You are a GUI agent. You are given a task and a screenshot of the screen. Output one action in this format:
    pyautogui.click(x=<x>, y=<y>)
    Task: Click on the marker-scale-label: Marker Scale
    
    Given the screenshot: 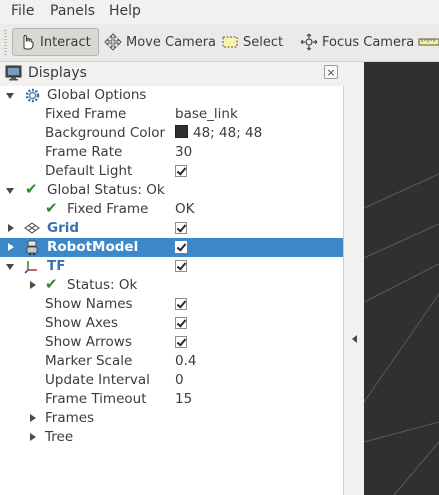 What is the action you would take?
    pyautogui.click(x=89, y=361)
    